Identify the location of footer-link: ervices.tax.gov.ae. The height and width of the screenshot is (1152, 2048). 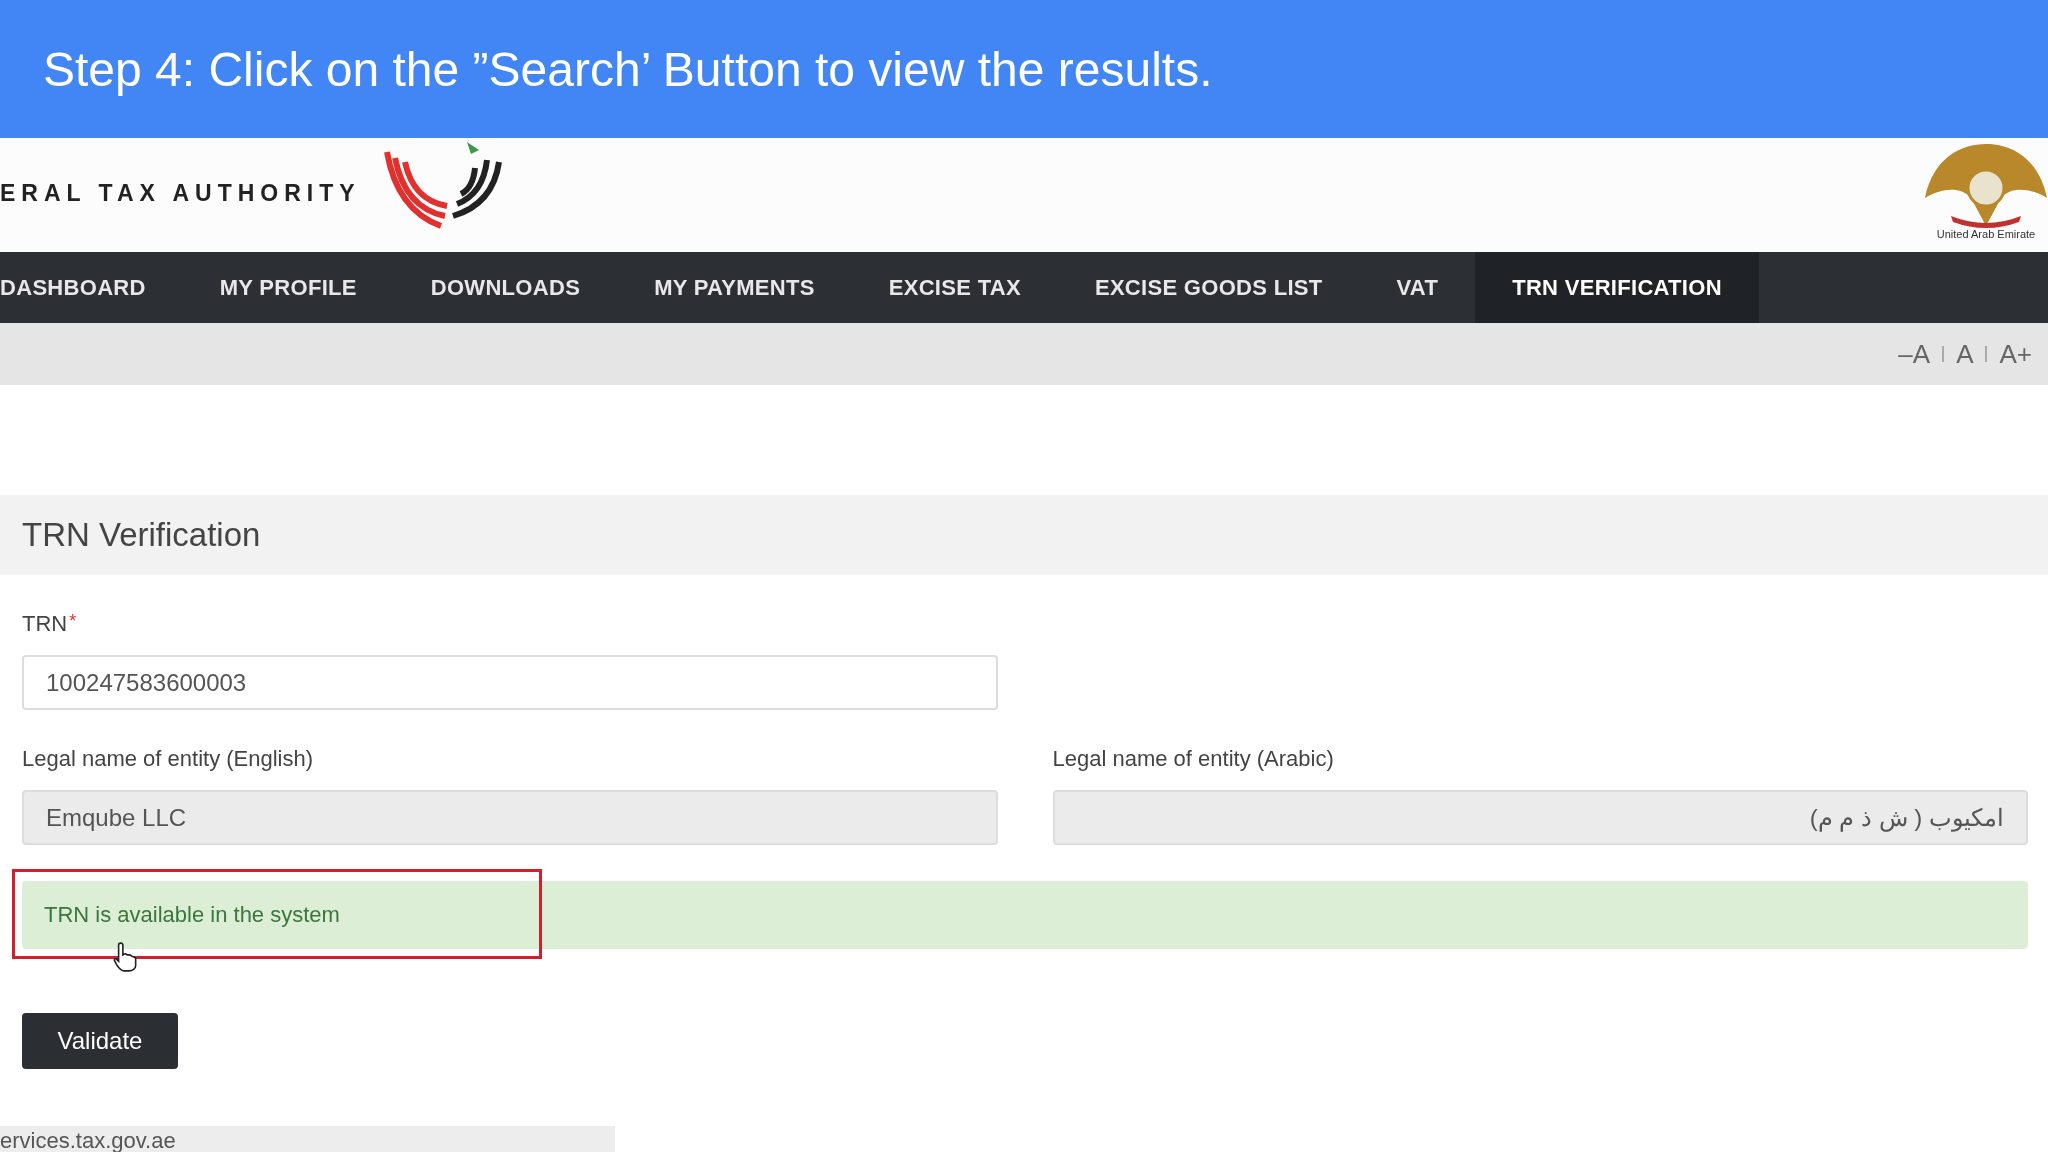
(88, 1141).